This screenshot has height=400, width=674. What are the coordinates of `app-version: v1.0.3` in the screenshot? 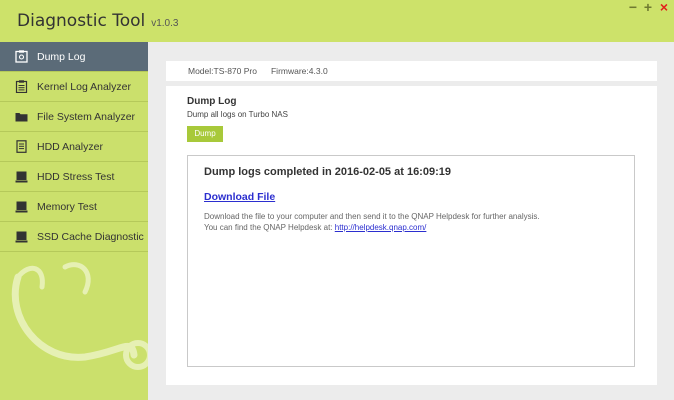 It's located at (165, 23).